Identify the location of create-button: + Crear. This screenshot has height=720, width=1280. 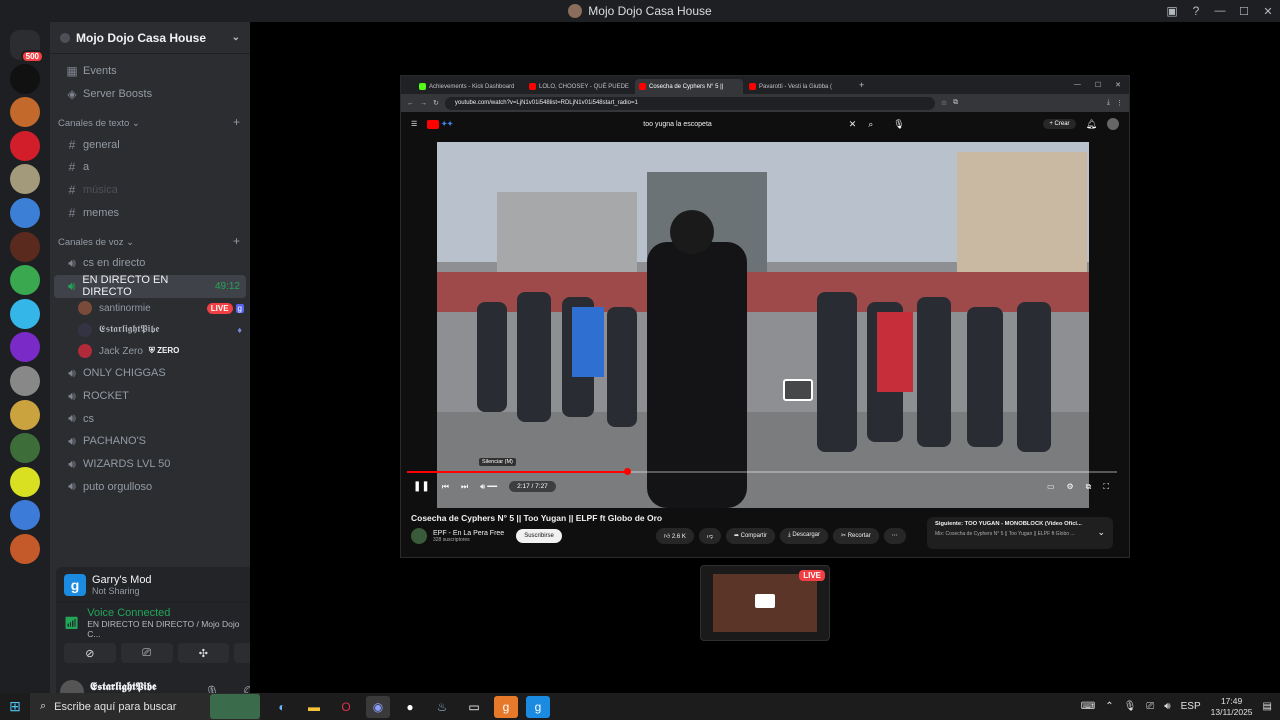
(1059, 124).